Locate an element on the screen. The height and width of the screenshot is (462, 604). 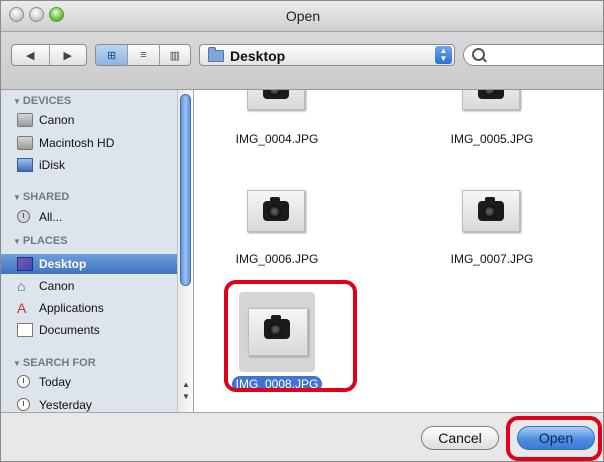
title-bar: Open is located at coordinates (302, 16).